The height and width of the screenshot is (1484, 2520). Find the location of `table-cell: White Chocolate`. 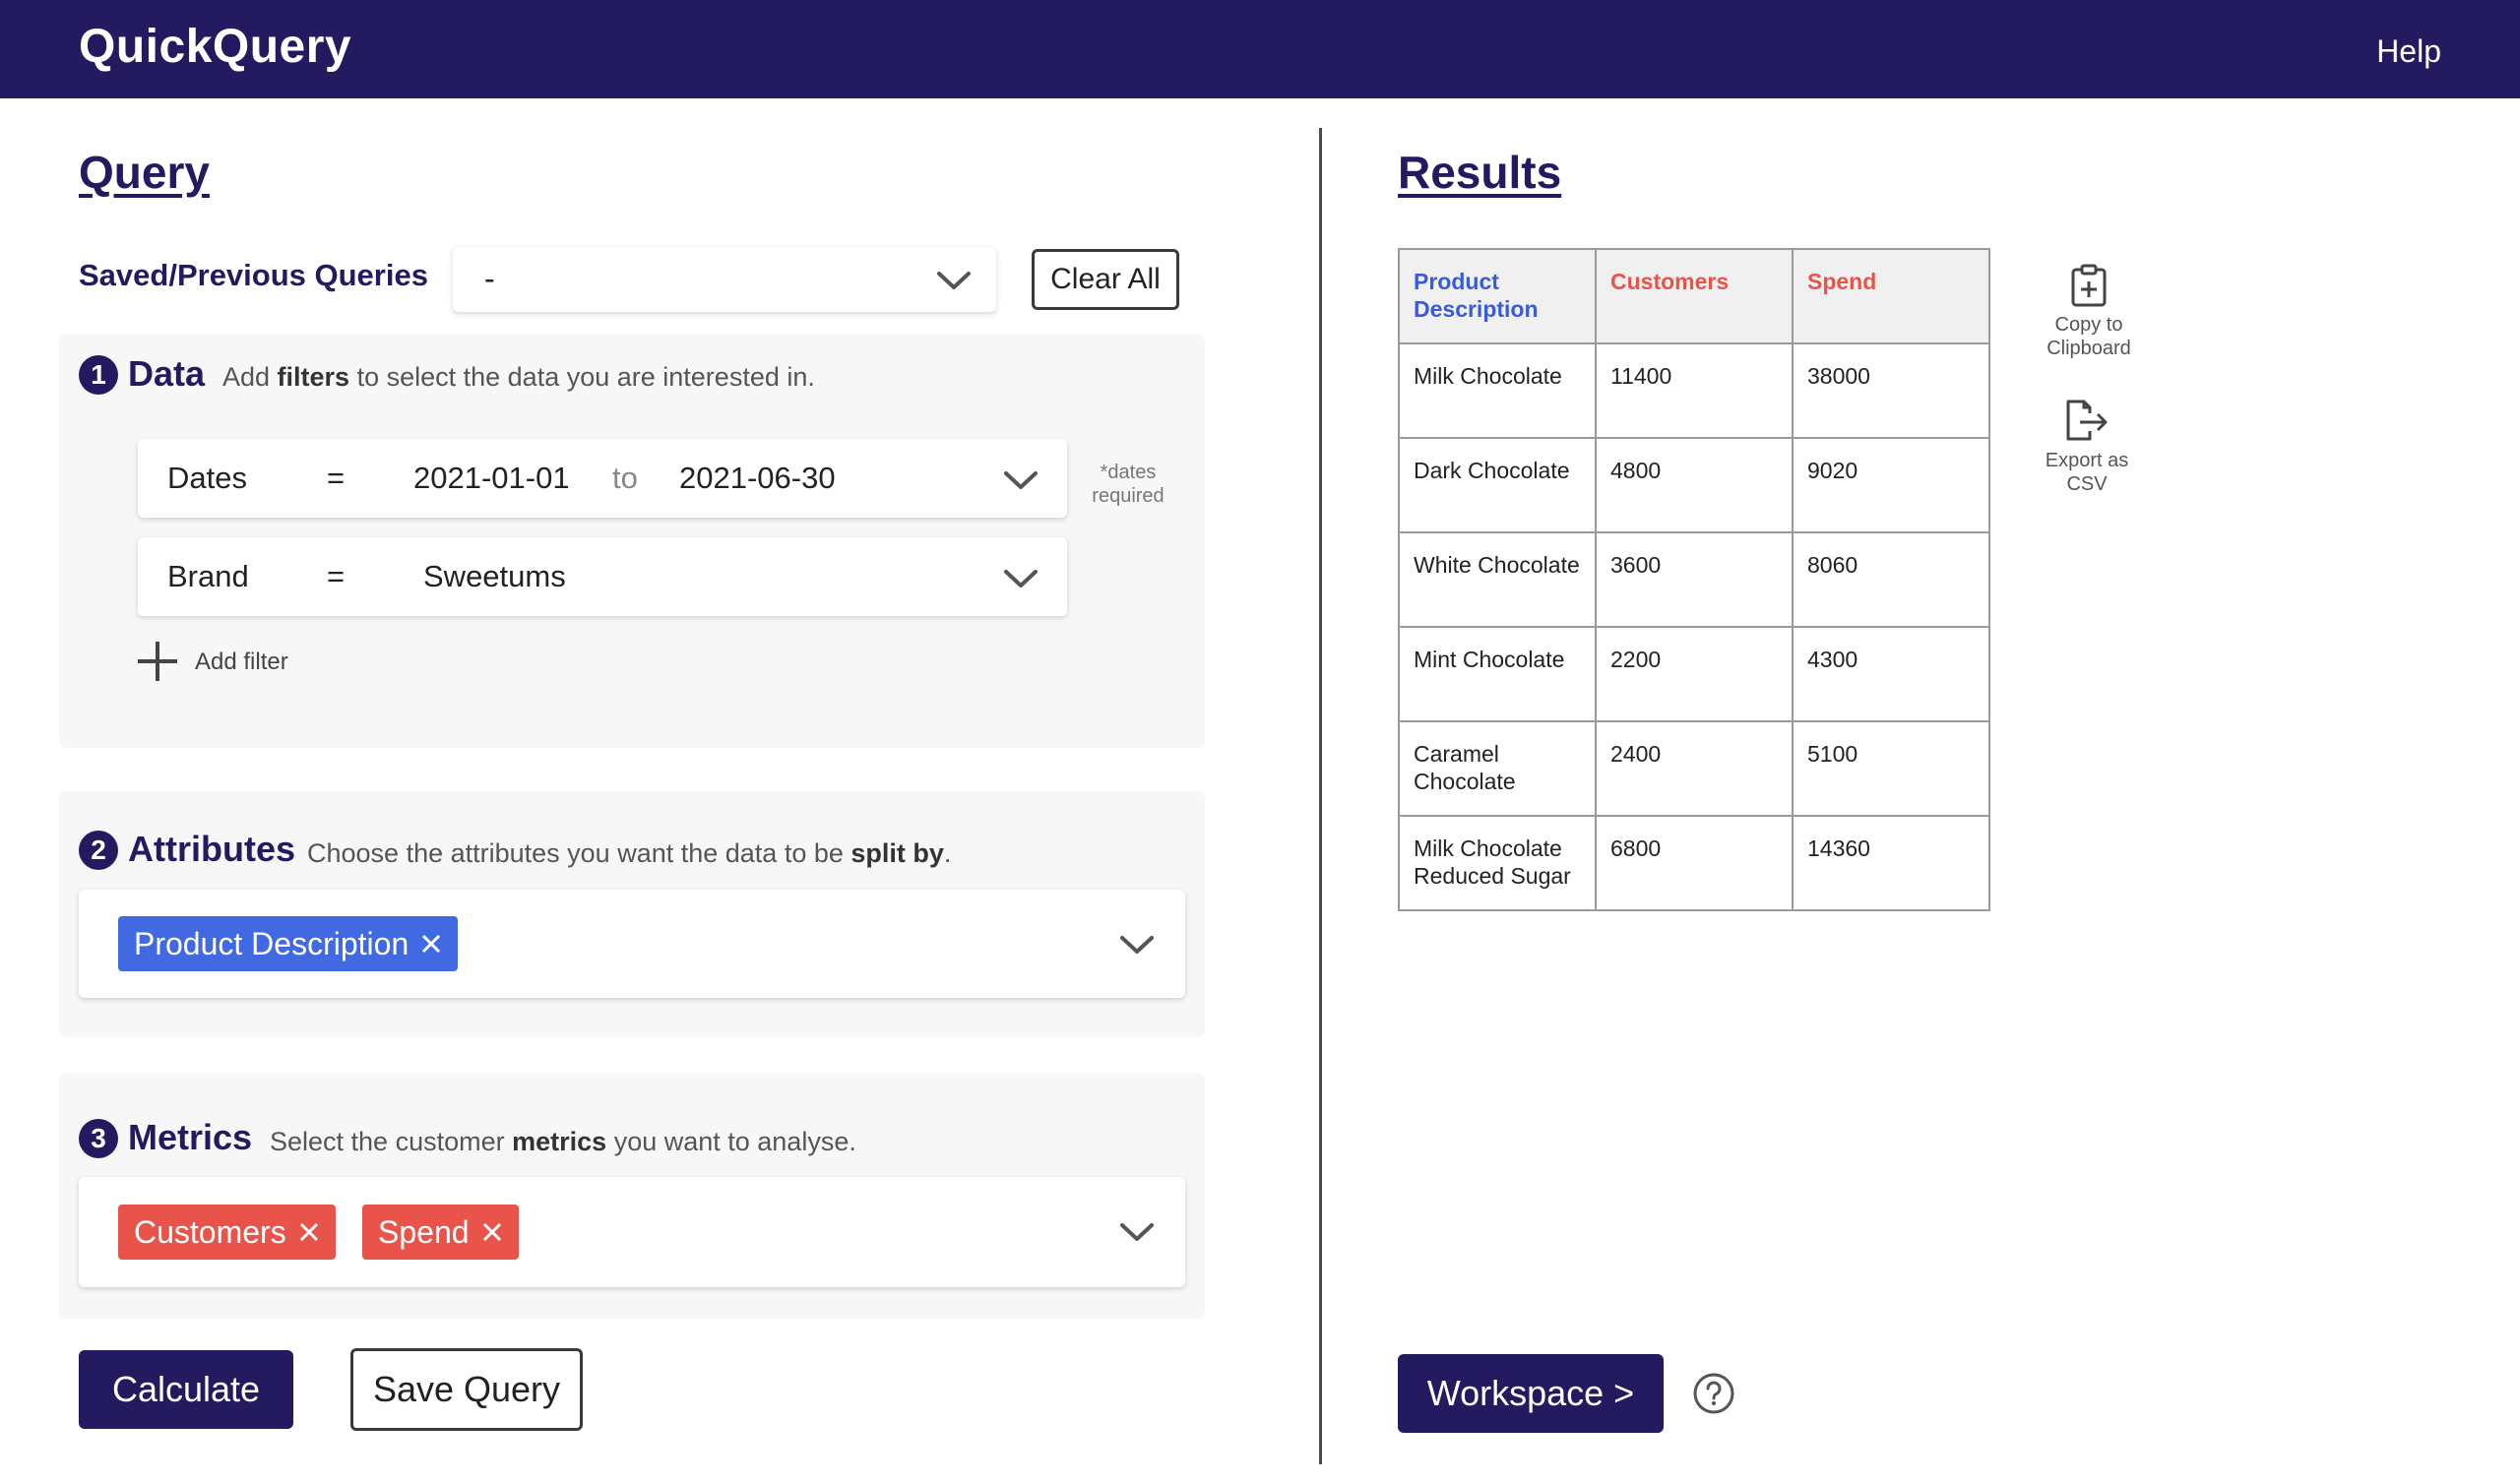

table-cell: White Chocolate is located at coordinates (1497, 579).